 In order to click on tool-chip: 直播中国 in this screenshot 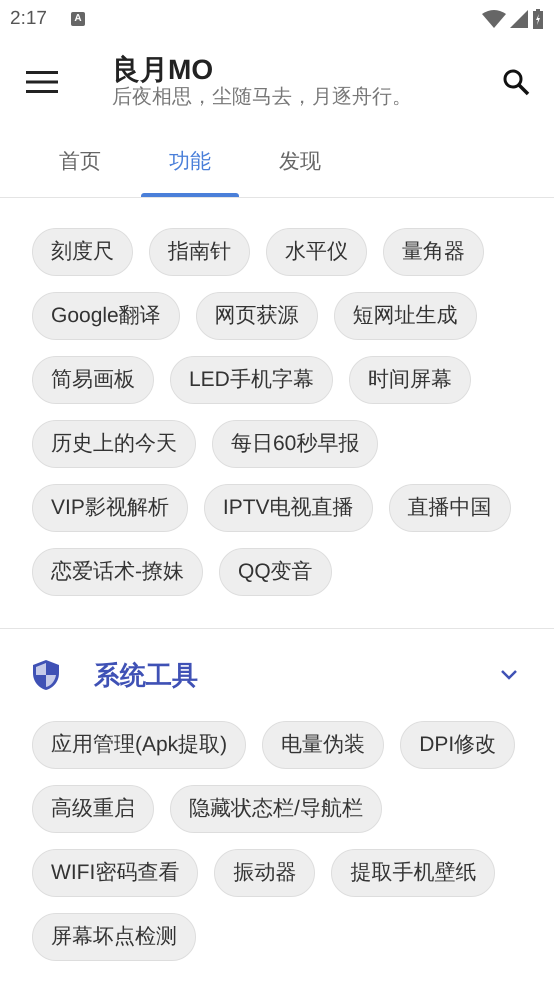, I will do `click(449, 508)`.